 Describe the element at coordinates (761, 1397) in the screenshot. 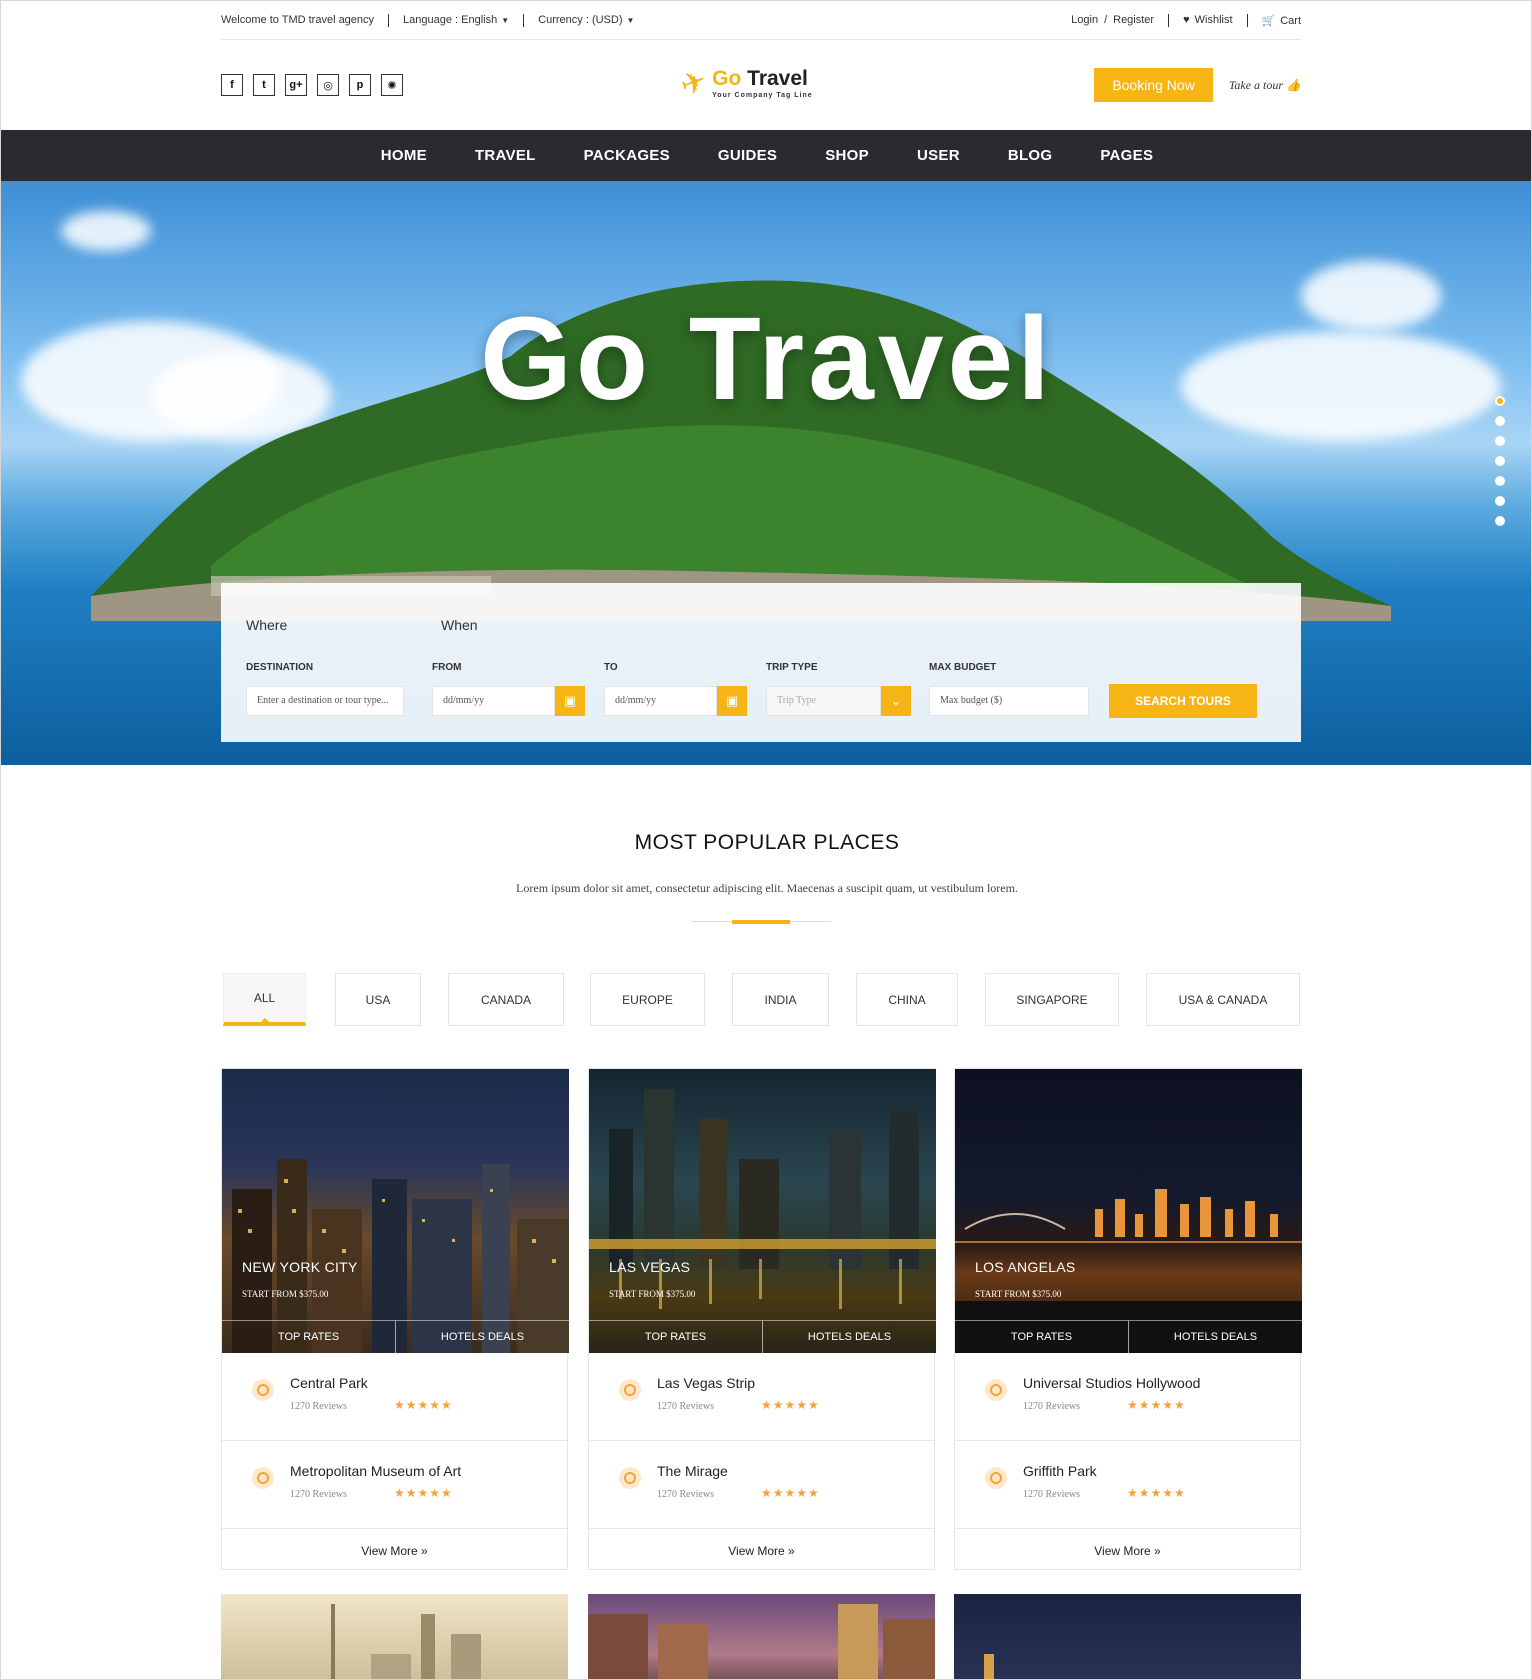

I see `list-item: Las Vegas Strip 1270 Reviews ★★★★★` at that location.